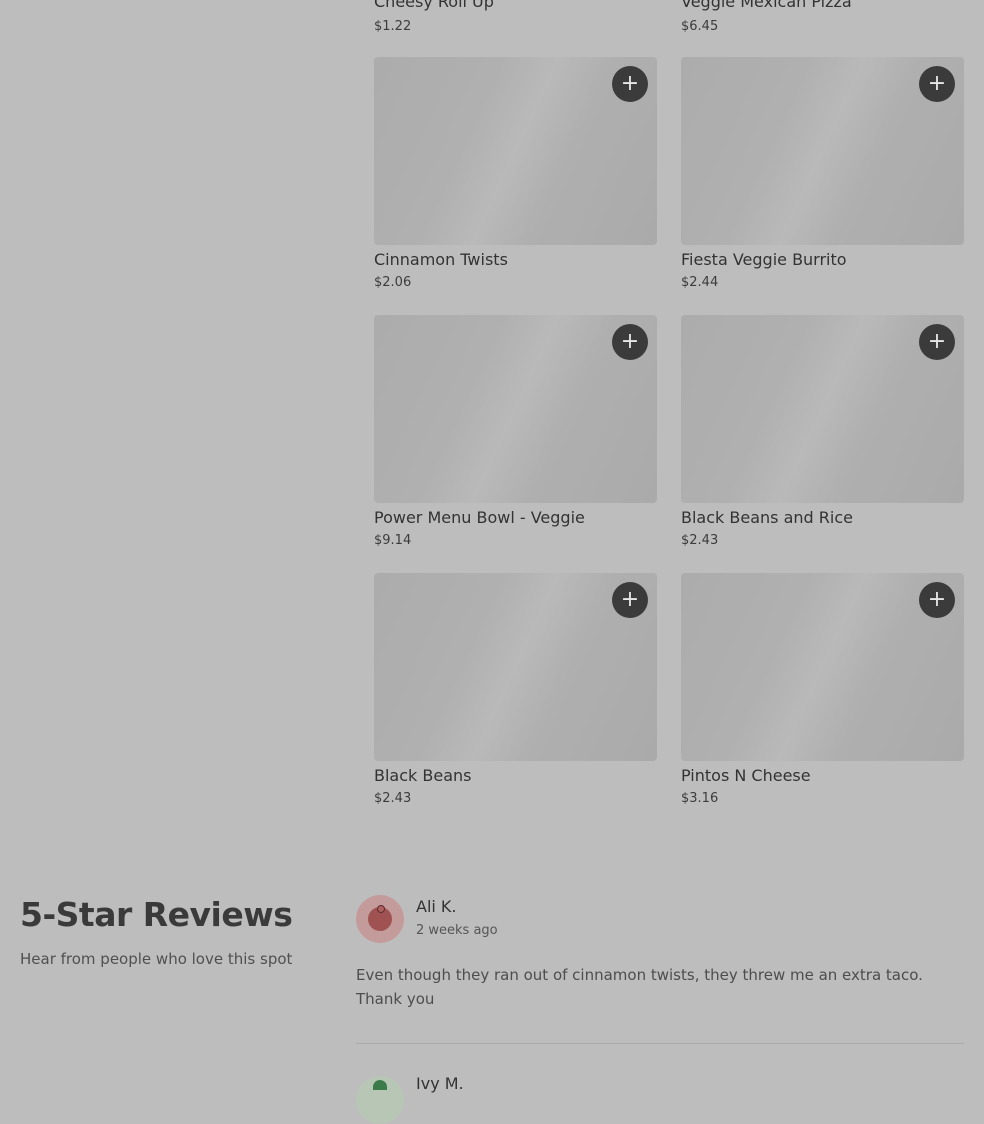  Describe the element at coordinates (393, 282) in the screenshot. I see `menu-item-price: $2.06` at that location.